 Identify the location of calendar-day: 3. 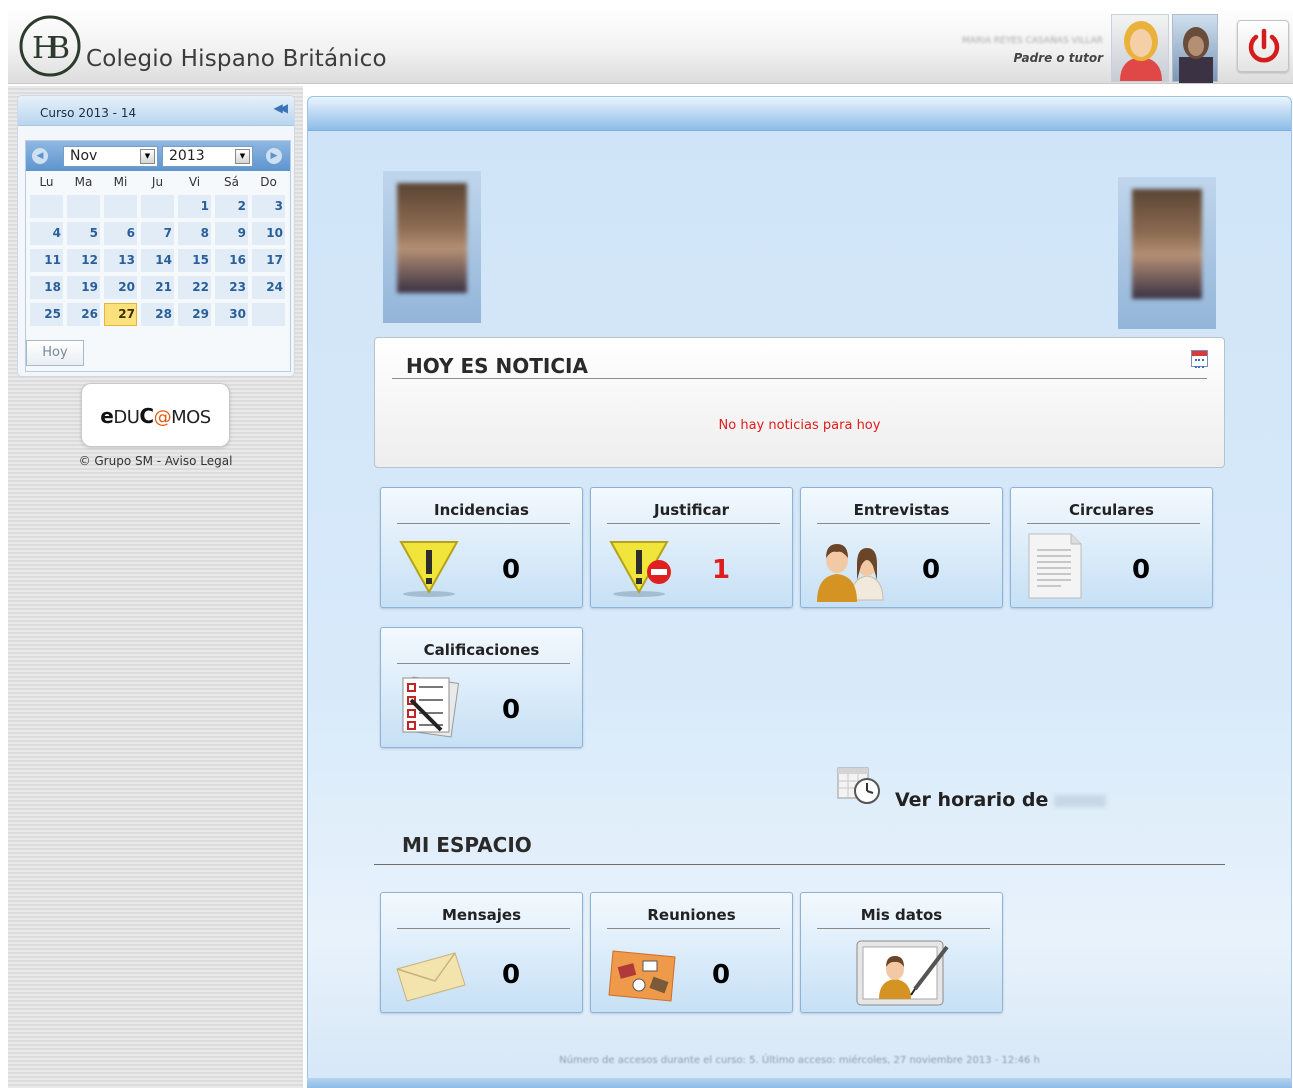
(268, 206).